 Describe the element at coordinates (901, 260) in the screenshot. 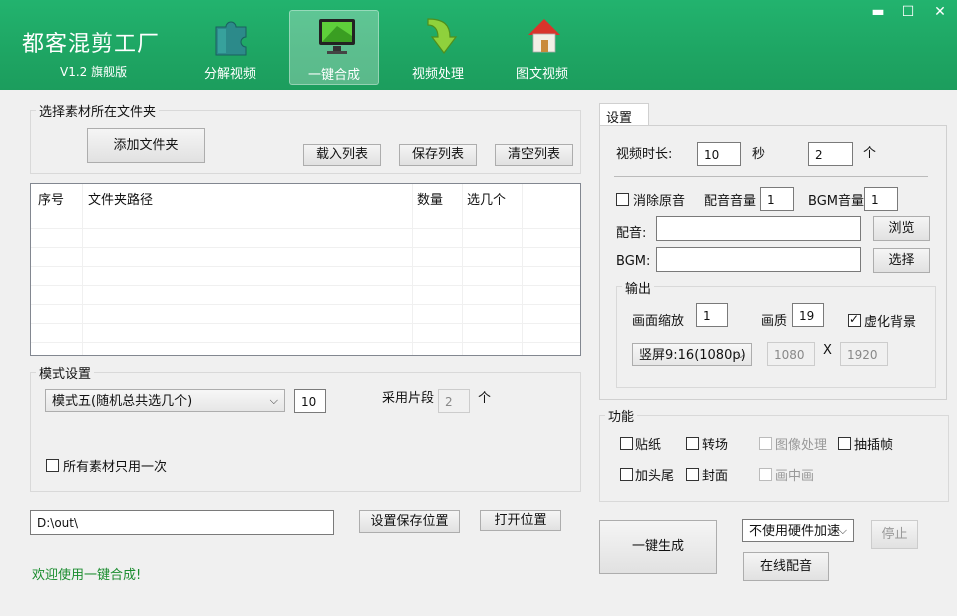

I see `select-bgm-button: 选择` at that location.